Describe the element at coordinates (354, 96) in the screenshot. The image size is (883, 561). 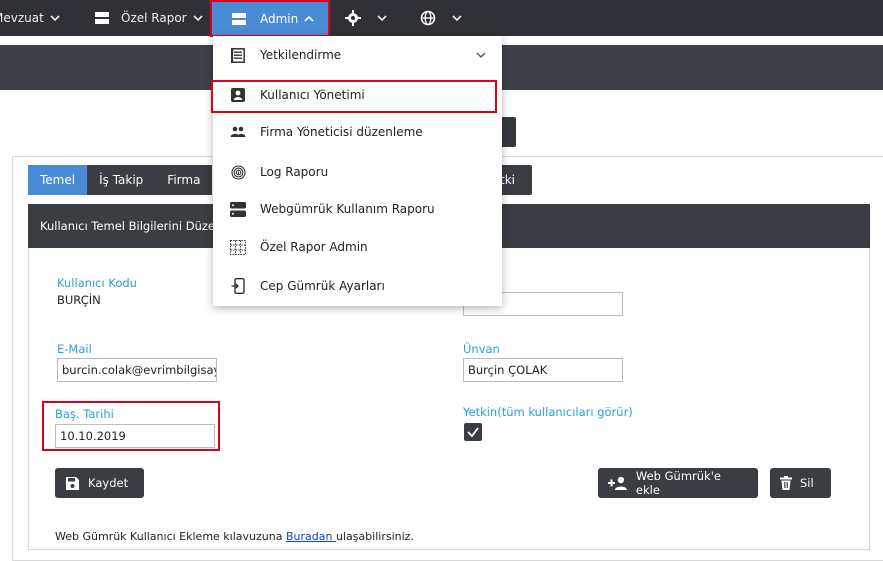
I see `kullanici-yonetimi-highlight` at that location.